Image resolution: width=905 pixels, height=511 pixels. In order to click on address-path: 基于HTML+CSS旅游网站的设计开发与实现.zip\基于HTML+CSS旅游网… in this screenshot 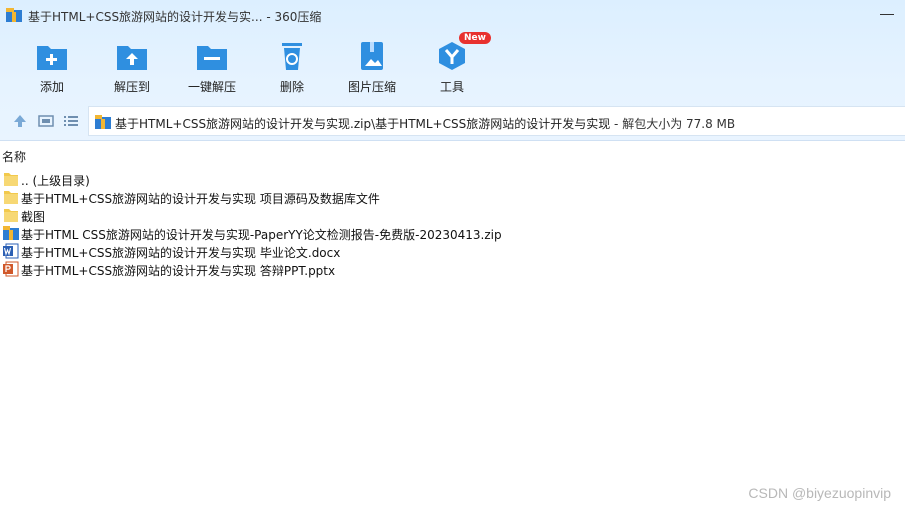, I will do `click(425, 123)`.